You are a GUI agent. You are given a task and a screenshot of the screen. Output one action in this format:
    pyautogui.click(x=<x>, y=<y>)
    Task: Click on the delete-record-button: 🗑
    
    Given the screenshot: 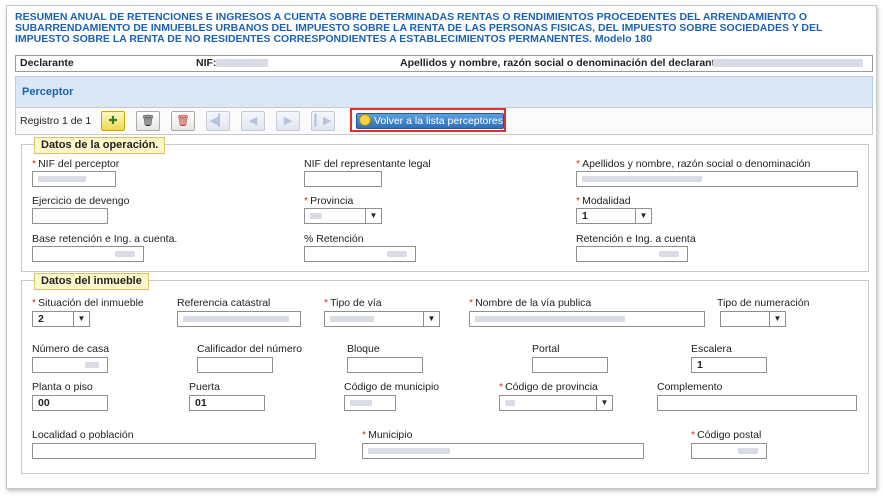 What is the action you would take?
    pyautogui.click(x=148, y=121)
    